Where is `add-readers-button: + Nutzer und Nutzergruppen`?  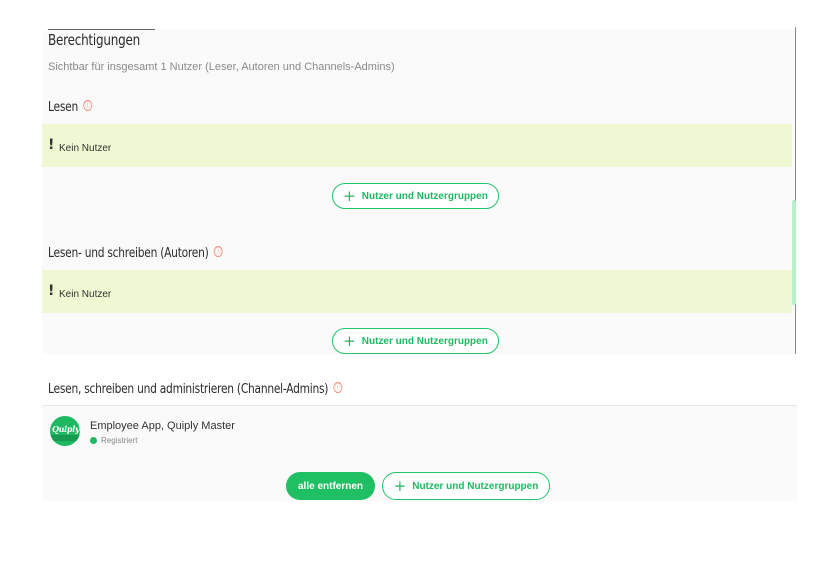 add-readers-button: + Nutzer und Nutzergruppen is located at coordinates (415, 196).